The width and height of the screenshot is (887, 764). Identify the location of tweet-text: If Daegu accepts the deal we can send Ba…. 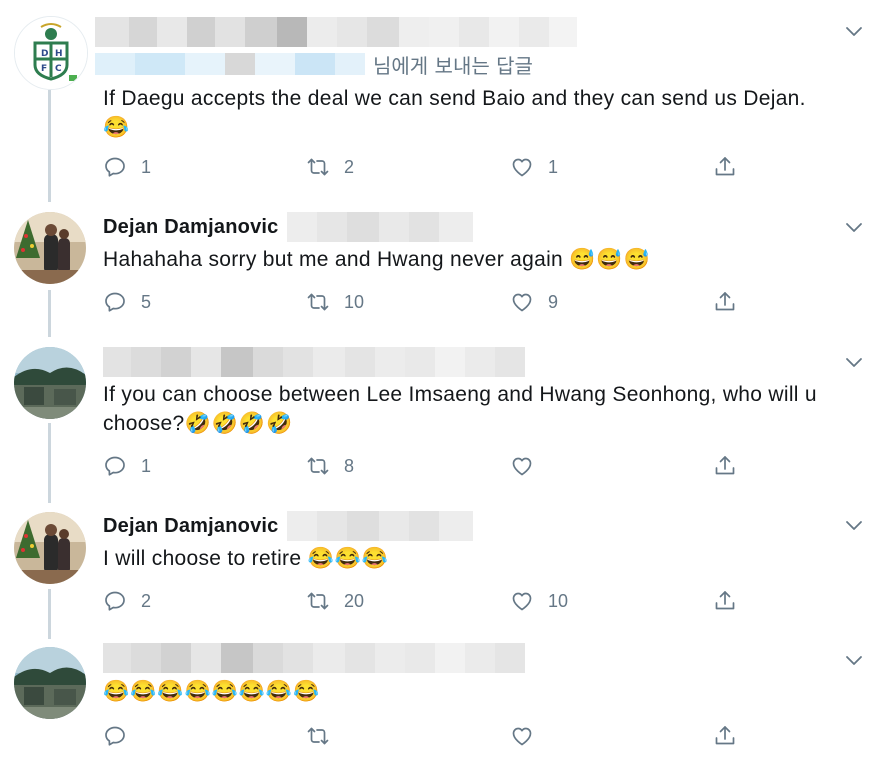
(483, 113).